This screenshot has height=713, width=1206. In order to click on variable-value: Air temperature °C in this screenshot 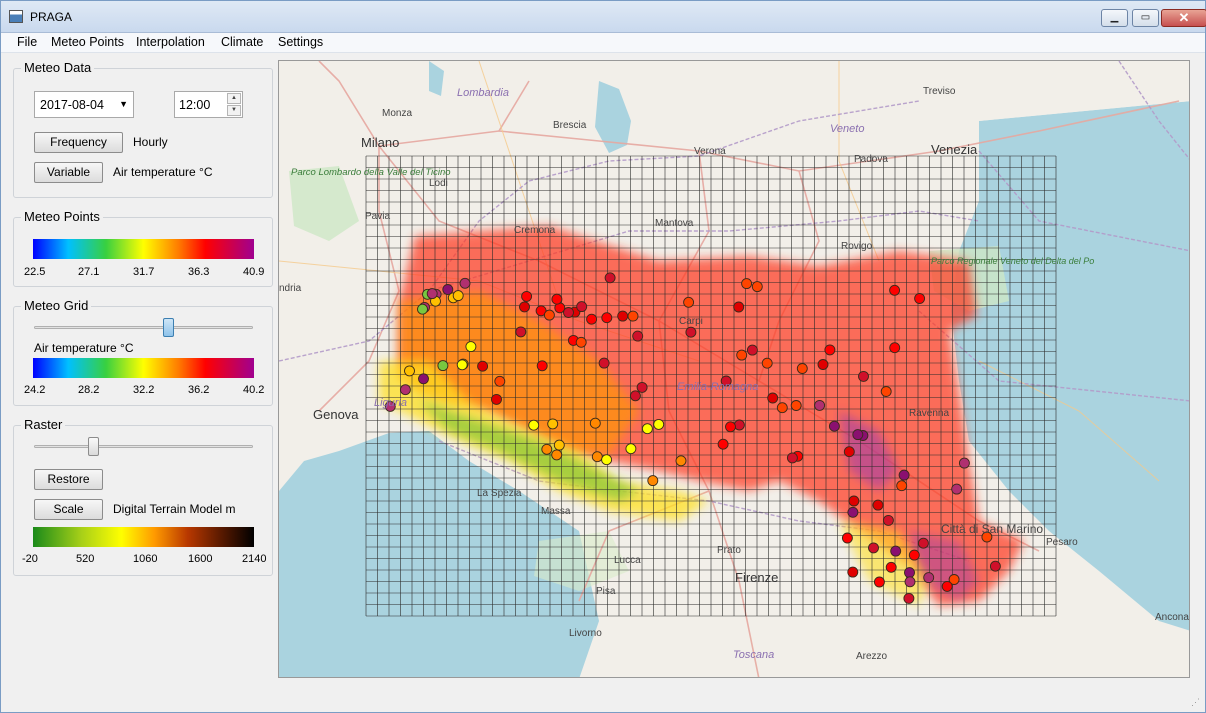, I will do `click(163, 172)`.